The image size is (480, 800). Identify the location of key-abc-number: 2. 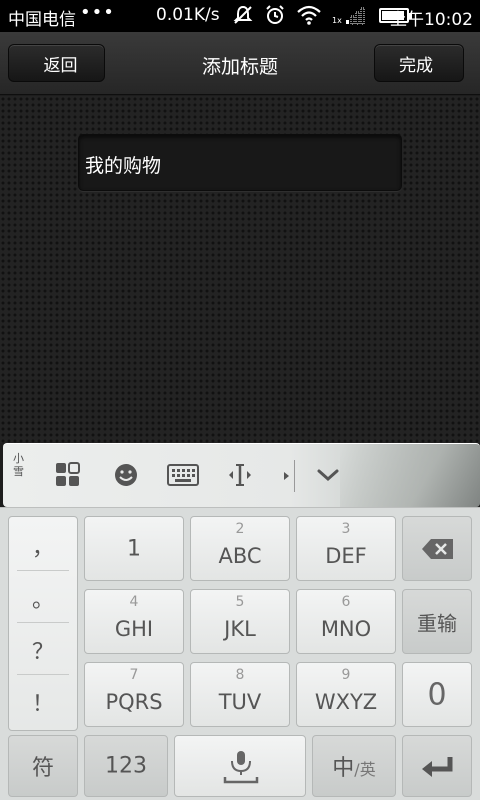
(240, 529).